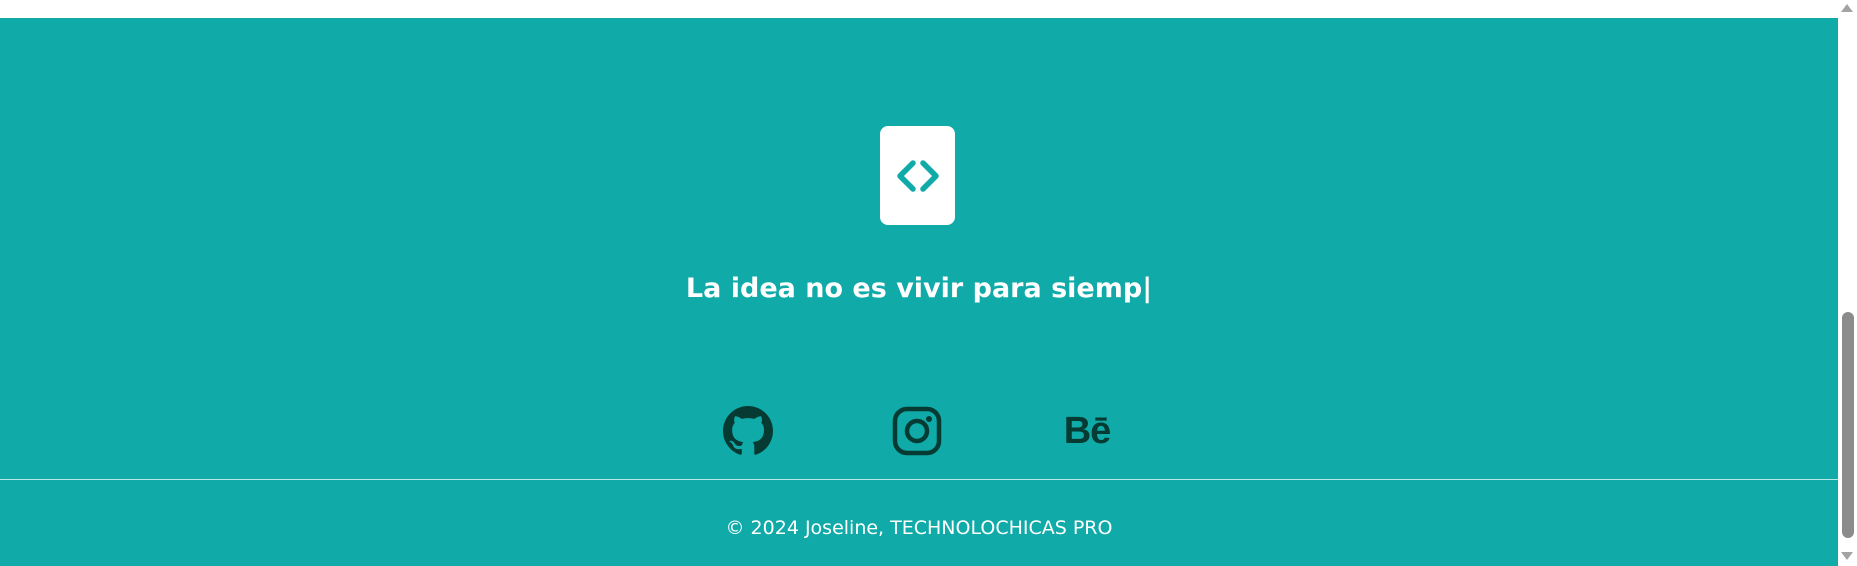  Describe the element at coordinates (919, 479) in the screenshot. I see `footer-divider` at that location.